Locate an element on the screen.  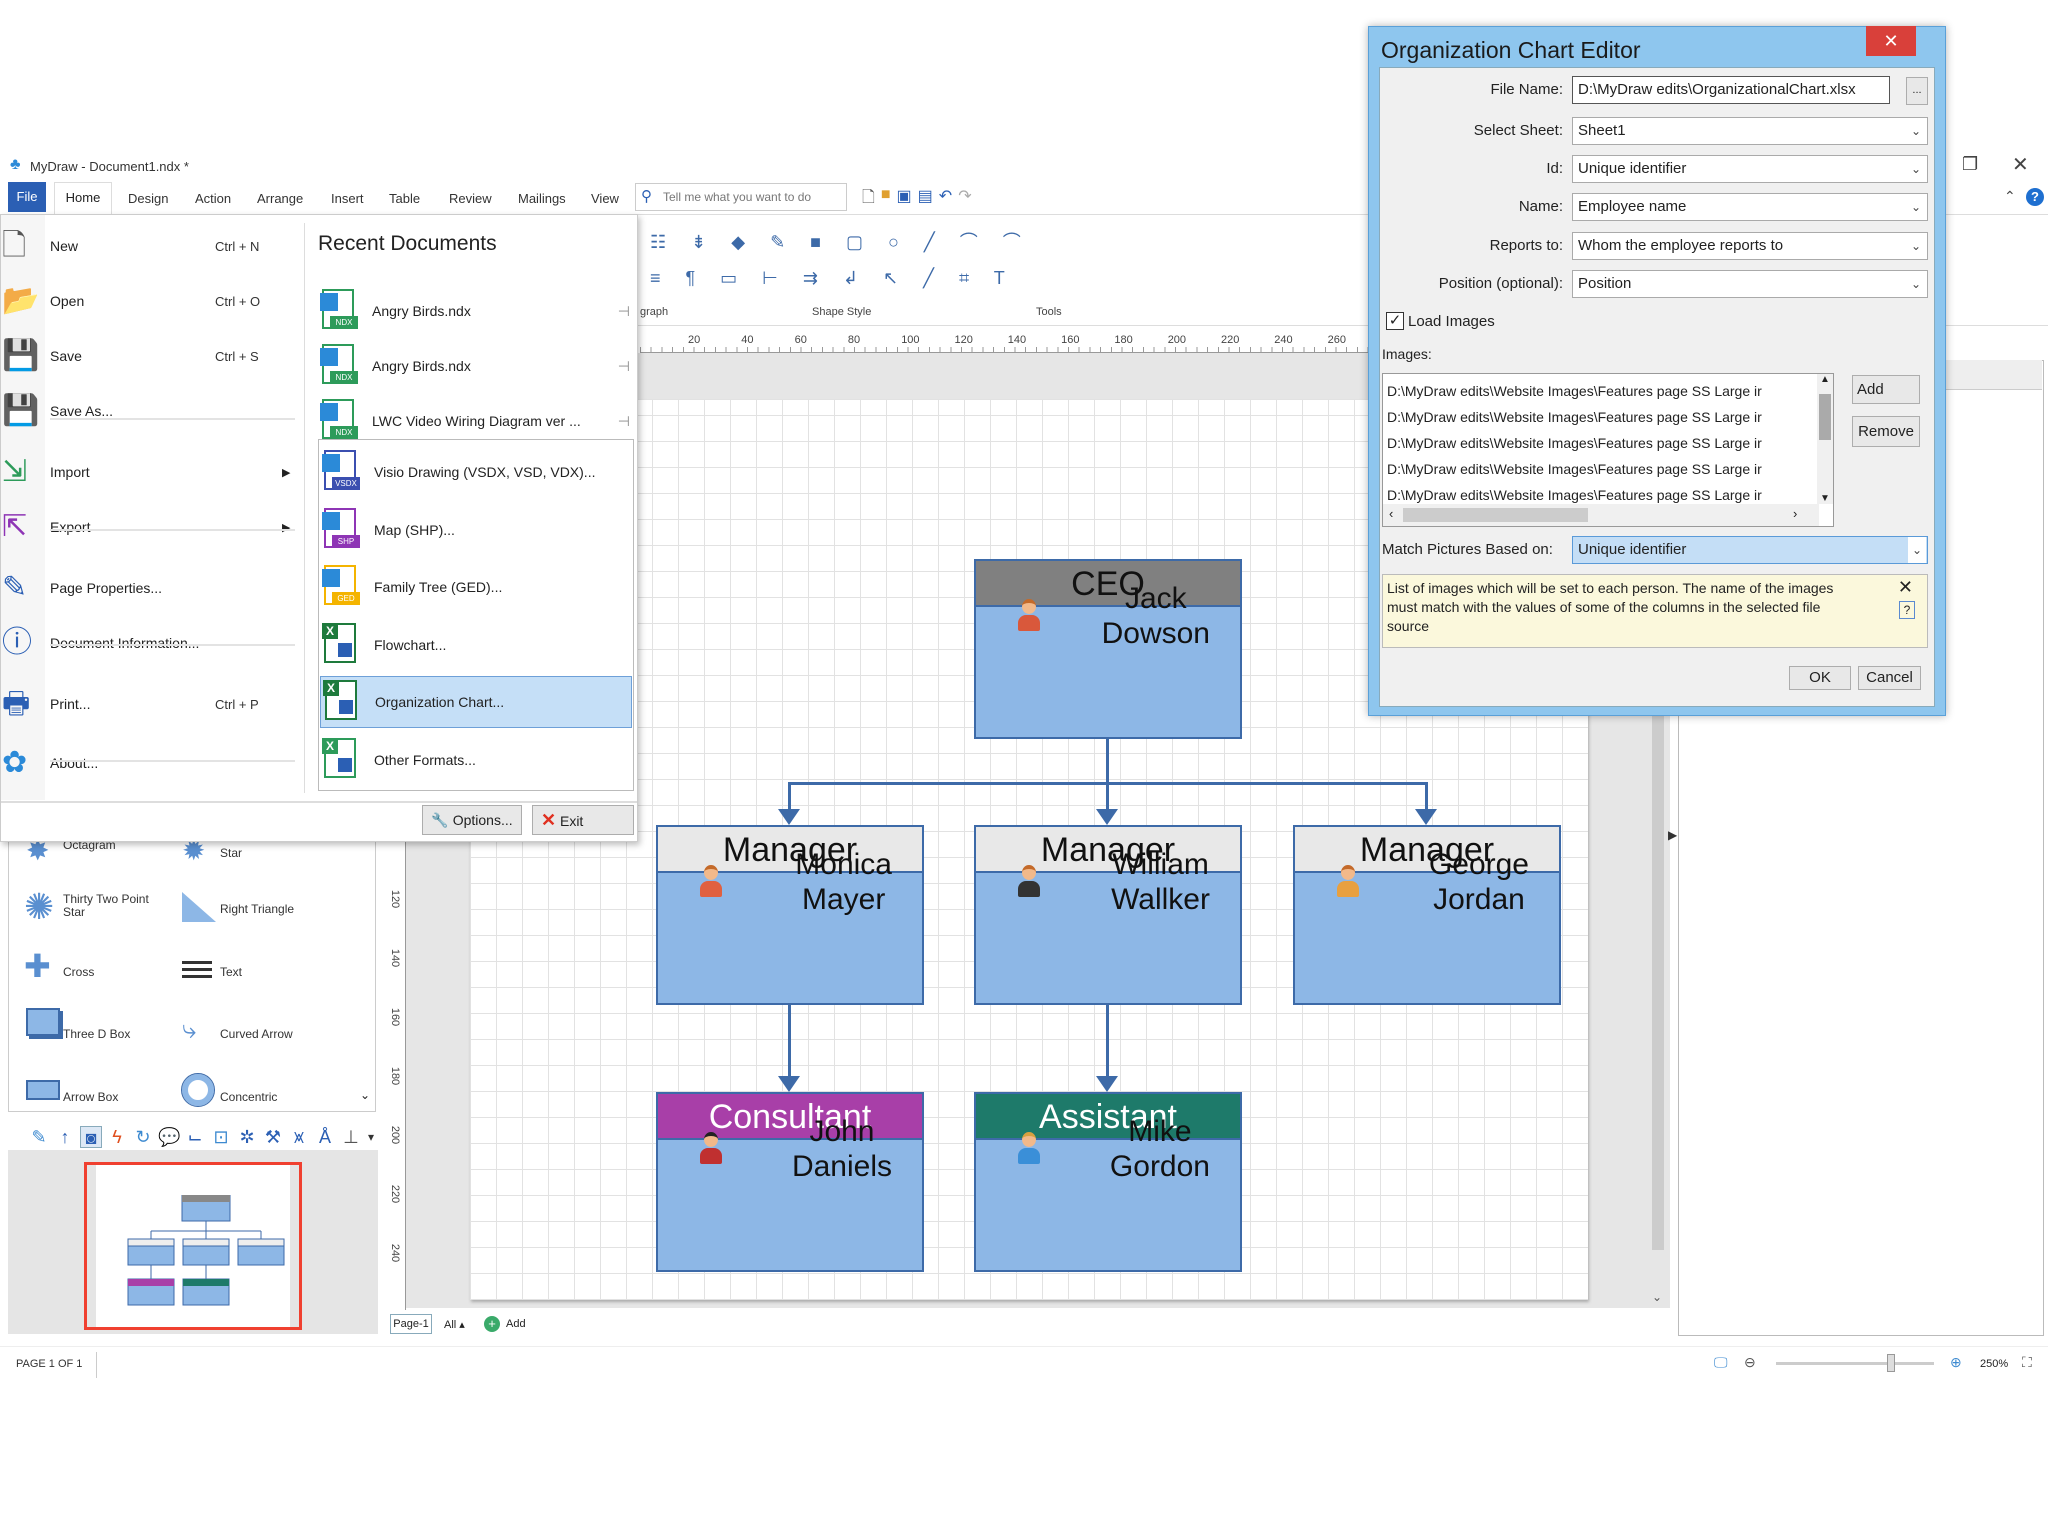
scroll-right-icon: › is located at coordinates (1795, 513).